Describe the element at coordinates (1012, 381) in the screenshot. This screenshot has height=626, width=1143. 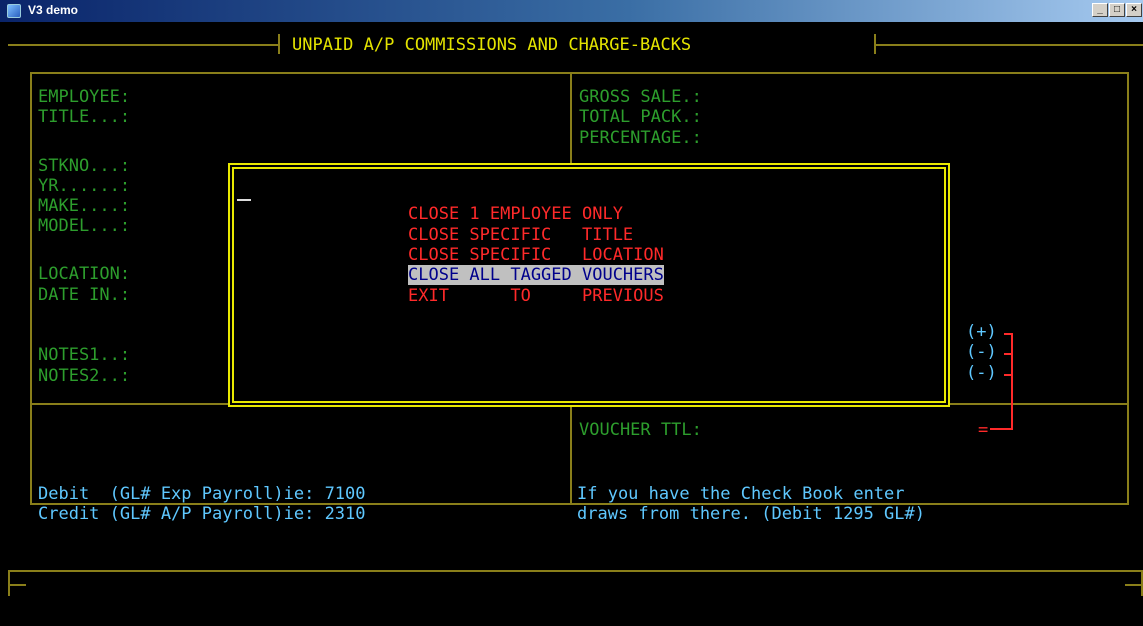
I see `bracket-vertical` at that location.